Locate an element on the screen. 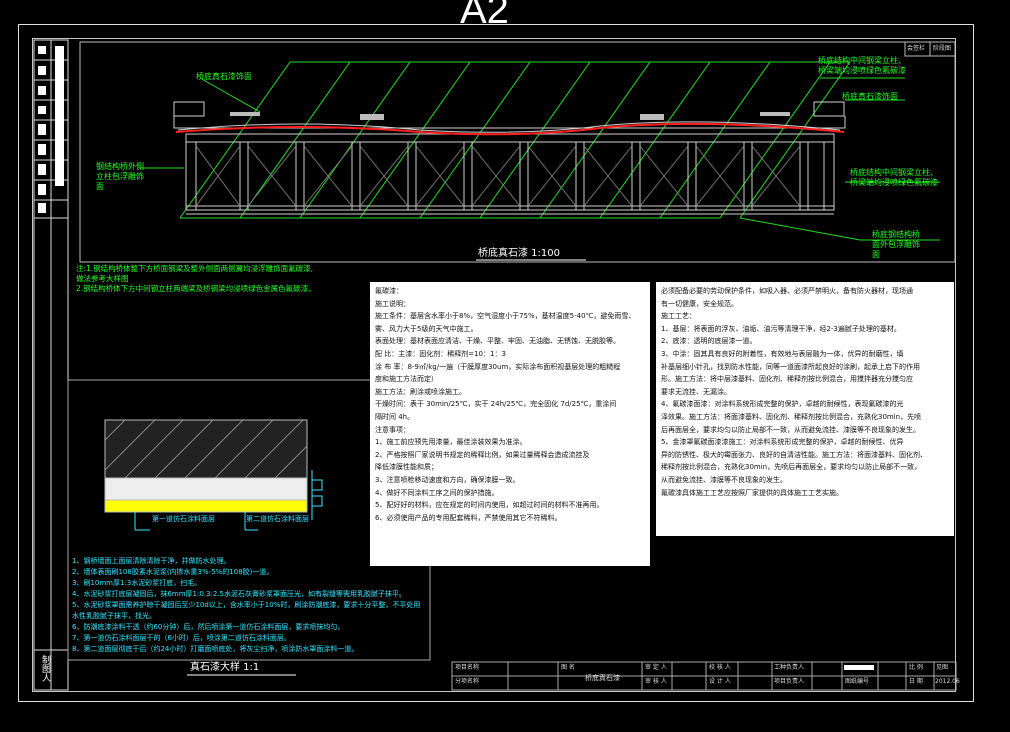  main-drawing-title: 桥底真石漆 1:100 is located at coordinates (519, 253).